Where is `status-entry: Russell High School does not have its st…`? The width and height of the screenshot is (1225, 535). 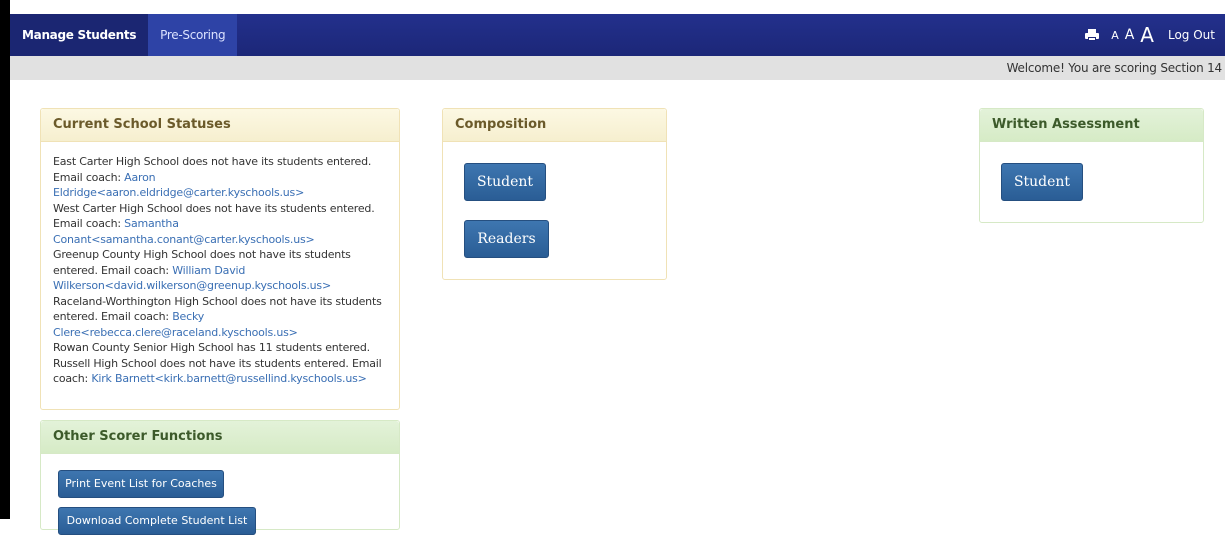
status-entry: Russell High School does not have its st… is located at coordinates (217, 371).